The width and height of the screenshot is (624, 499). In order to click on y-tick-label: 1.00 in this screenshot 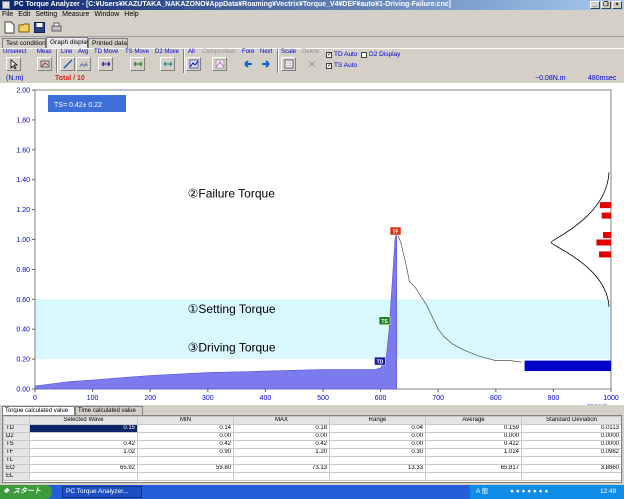, I will do `click(23, 240)`.